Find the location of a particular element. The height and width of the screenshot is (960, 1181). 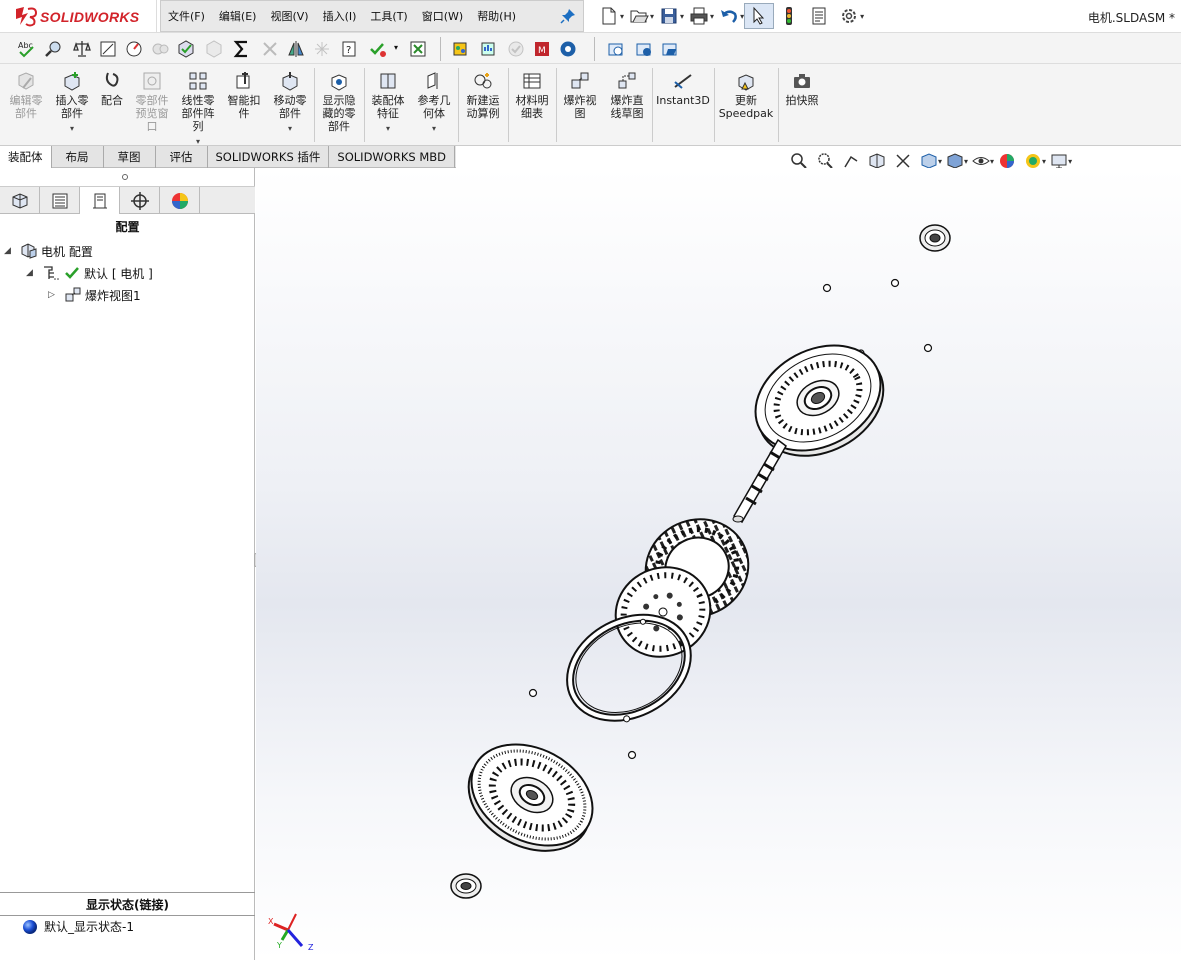

exploded-view-button: 爆炸视 图 is located at coordinates (580, 95).